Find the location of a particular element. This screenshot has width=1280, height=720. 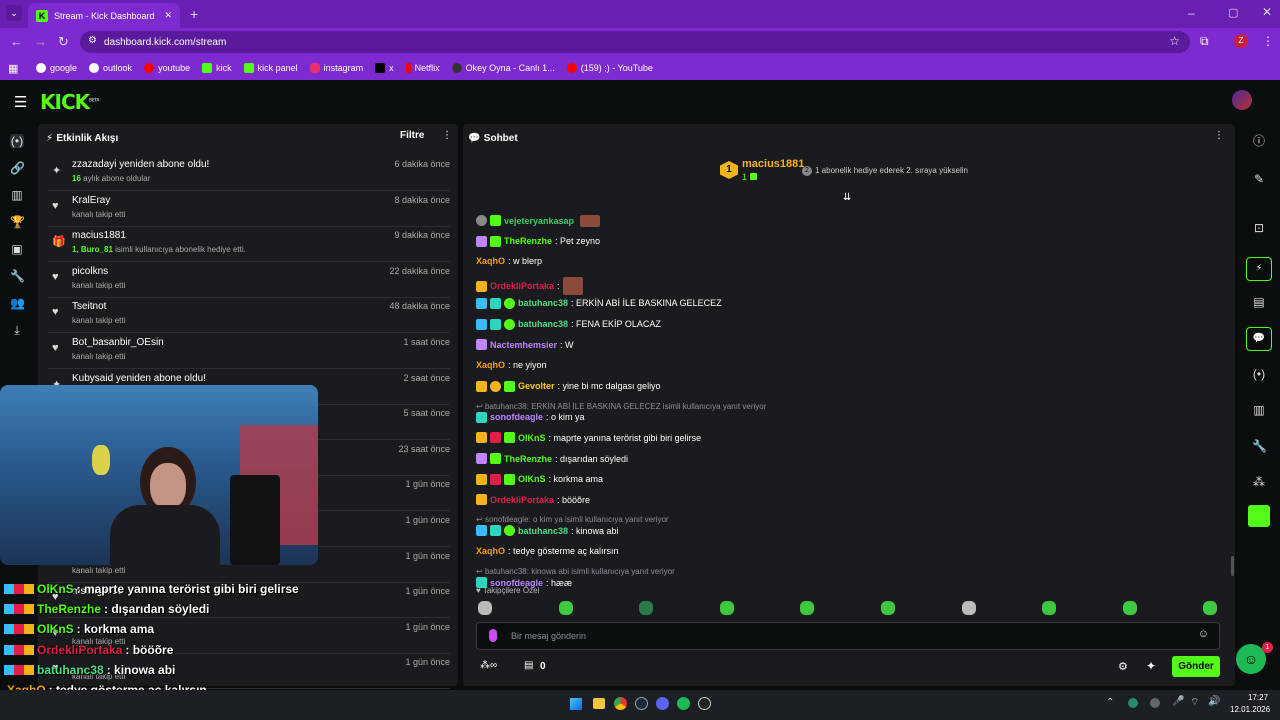

bookmark-instagram: instagram is located at coordinates (336, 68).